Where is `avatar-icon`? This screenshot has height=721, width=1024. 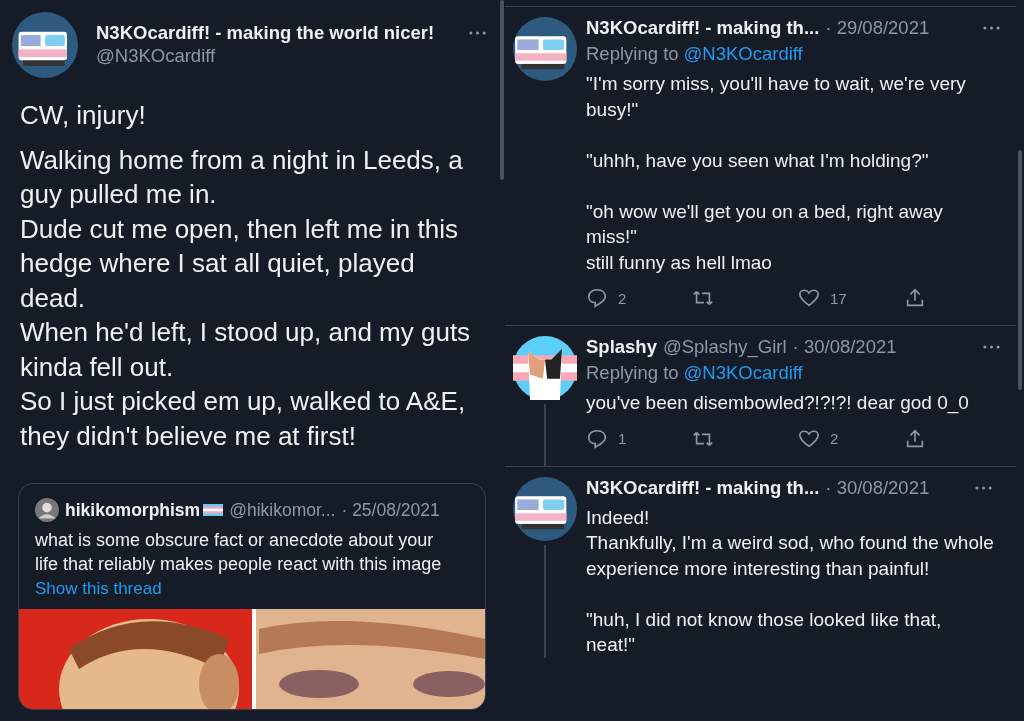
avatar-icon is located at coordinates (47, 510).